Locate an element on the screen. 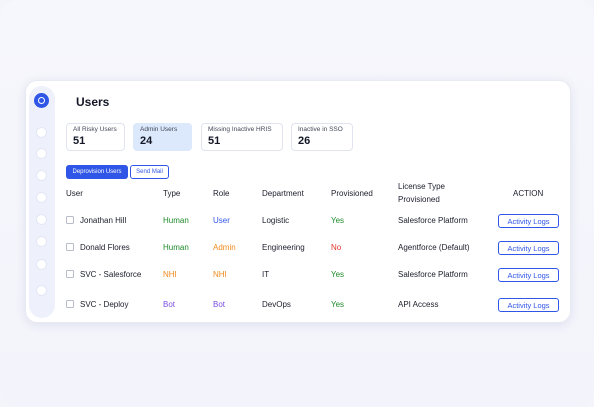 The height and width of the screenshot is (407, 594). deprovision-users-button: Deprovision Users is located at coordinates (97, 172).